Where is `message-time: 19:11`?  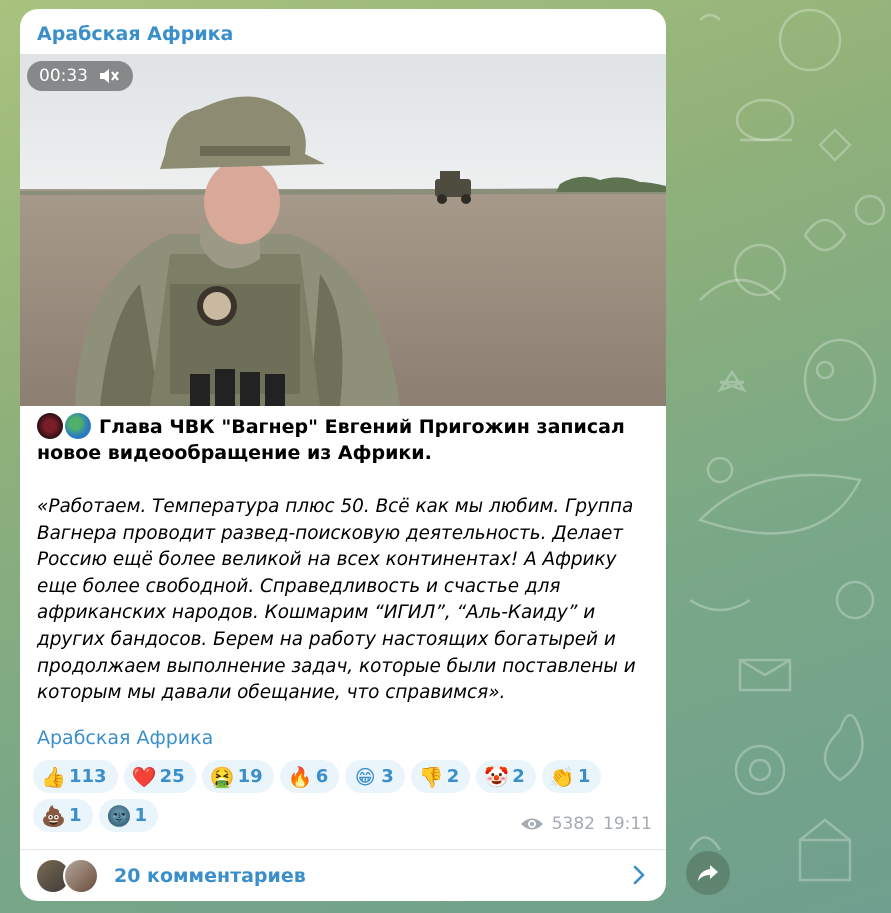
message-time: 19:11 is located at coordinates (627, 824).